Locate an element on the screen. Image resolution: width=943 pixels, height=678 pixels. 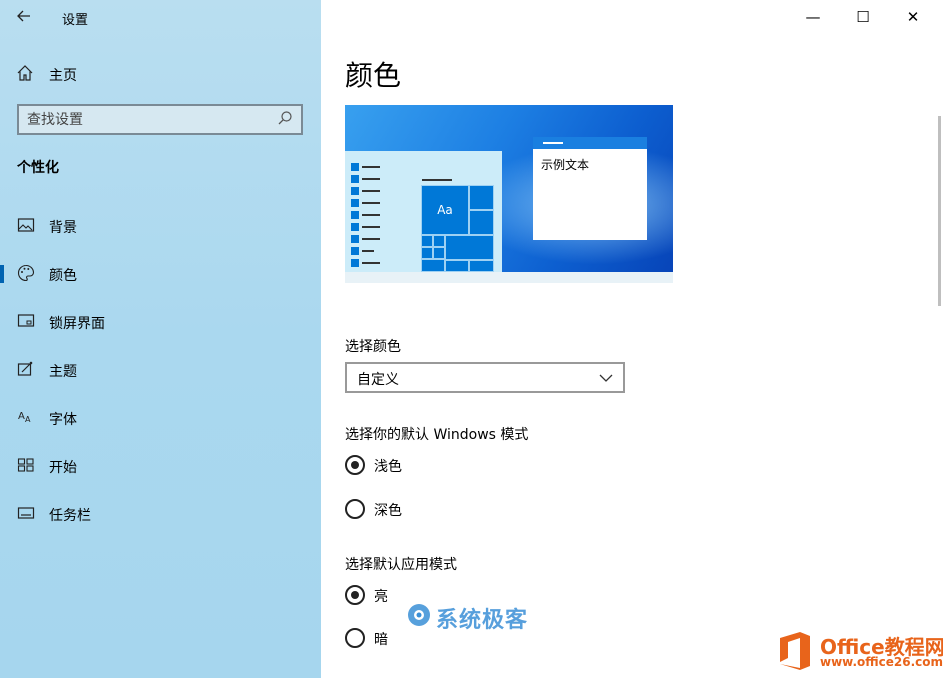
color-preview: Aa 示例文本 is located at coordinates (509, 194).